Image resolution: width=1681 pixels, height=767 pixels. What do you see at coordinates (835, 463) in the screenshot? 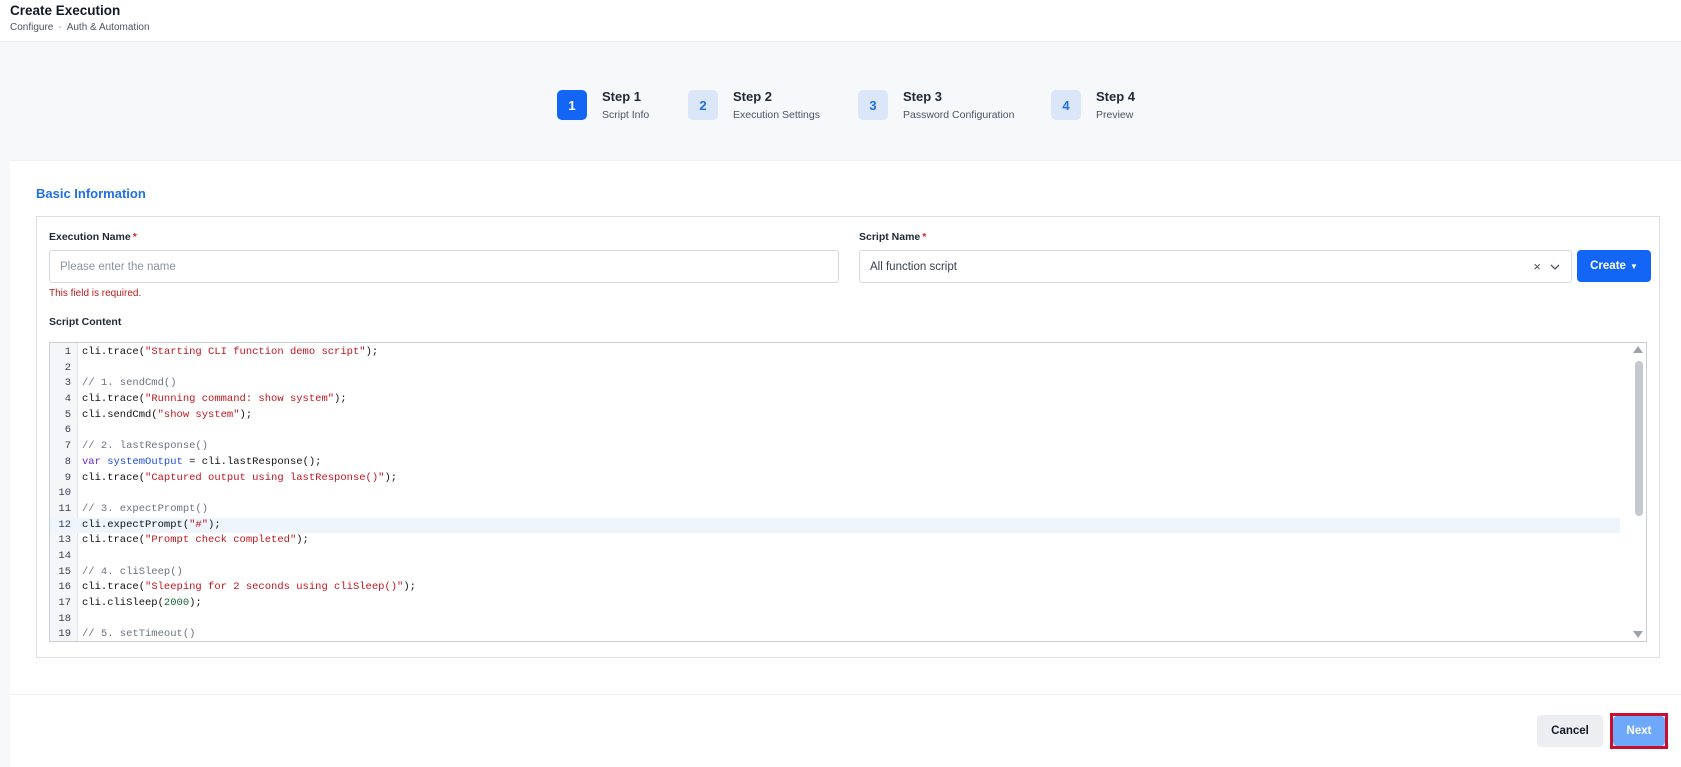
I see `code-line: 8 var systemOutput = cli.lastResponse();` at bounding box center [835, 463].